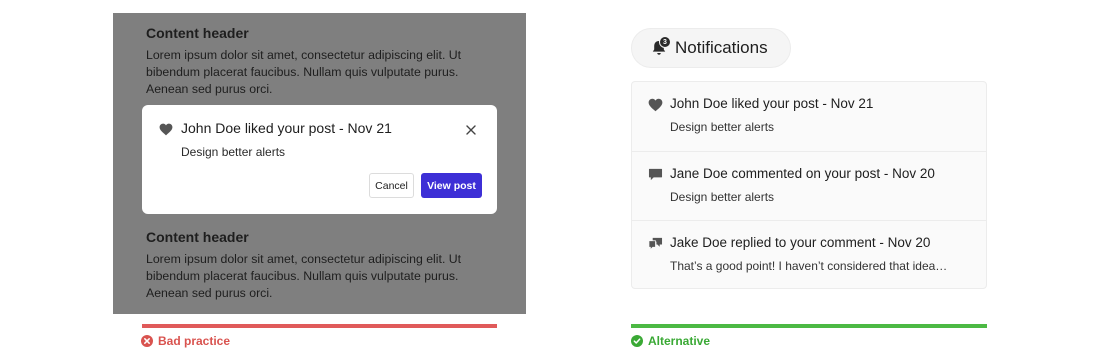 The width and height of the screenshot is (1100, 361). Describe the element at coordinates (286, 128) in the screenshot. I see `modal-title: John Doe liked your post - Nov 21` at that location.